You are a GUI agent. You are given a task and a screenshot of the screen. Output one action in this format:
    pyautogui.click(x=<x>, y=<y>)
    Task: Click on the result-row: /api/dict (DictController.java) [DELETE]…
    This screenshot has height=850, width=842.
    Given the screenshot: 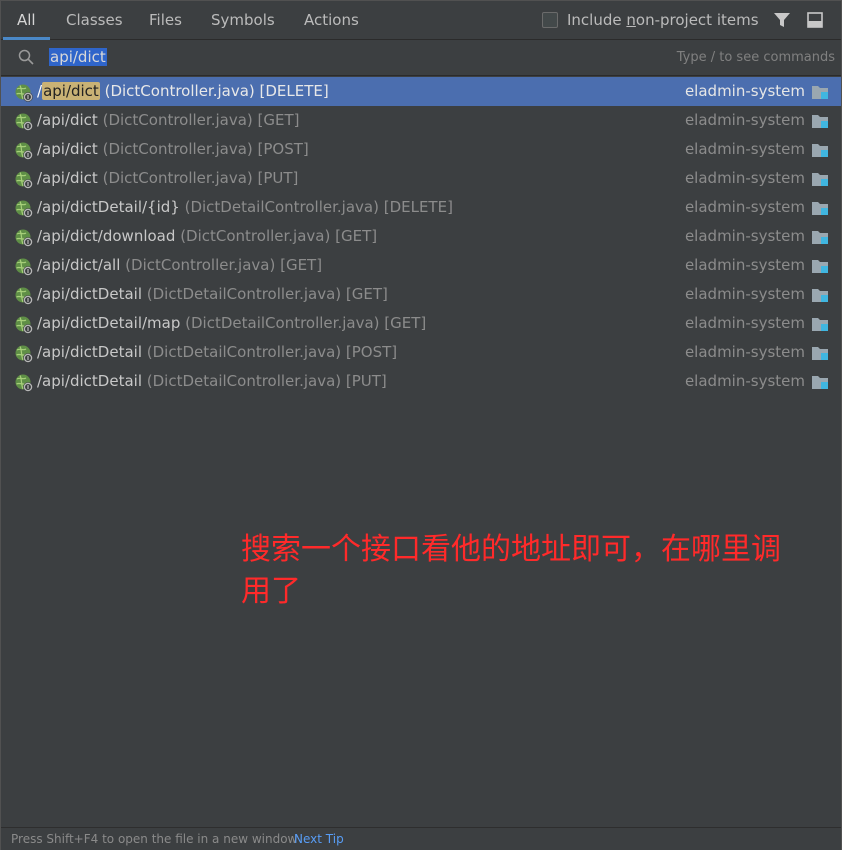 What is the action you would take?
    pyautogui.click(x=421, y=91)
    